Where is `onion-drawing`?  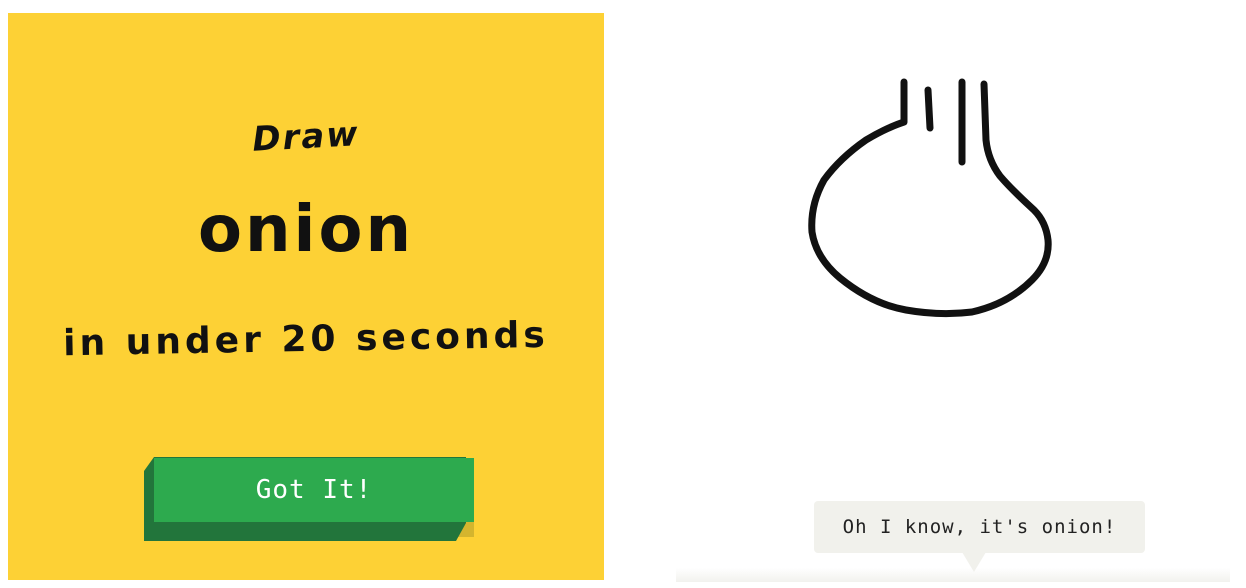 onion-drawing is located at coordinates (930, 198).